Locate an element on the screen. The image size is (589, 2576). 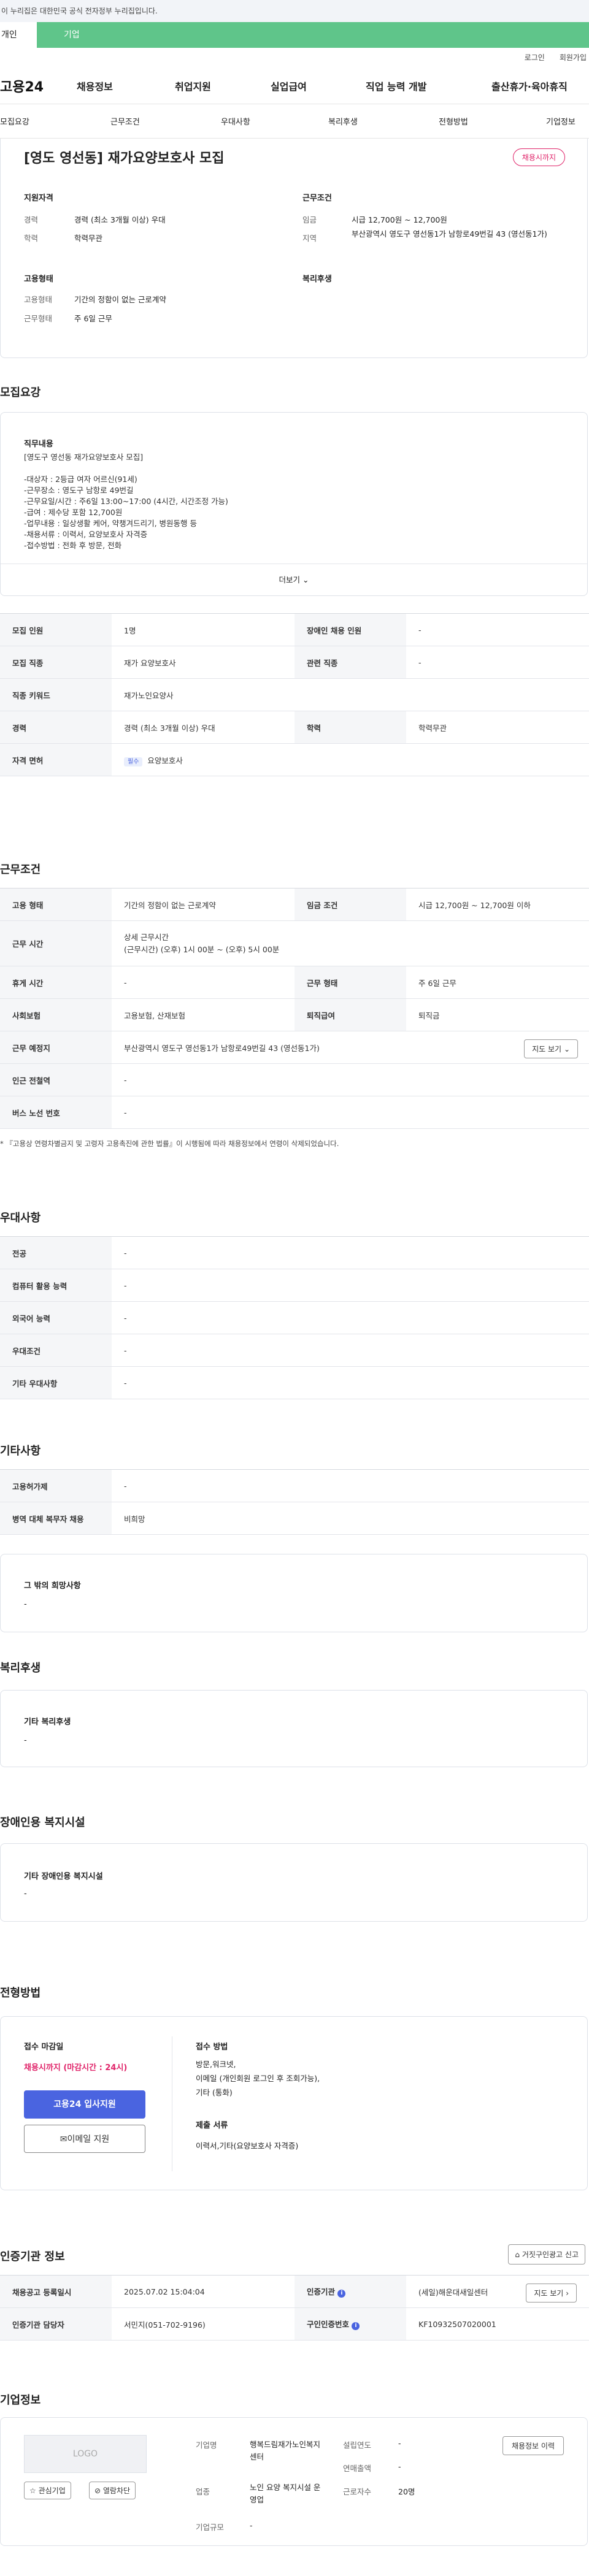
block-company-button: ⊘ 열람차단 is located at coordinates (112, 2490).